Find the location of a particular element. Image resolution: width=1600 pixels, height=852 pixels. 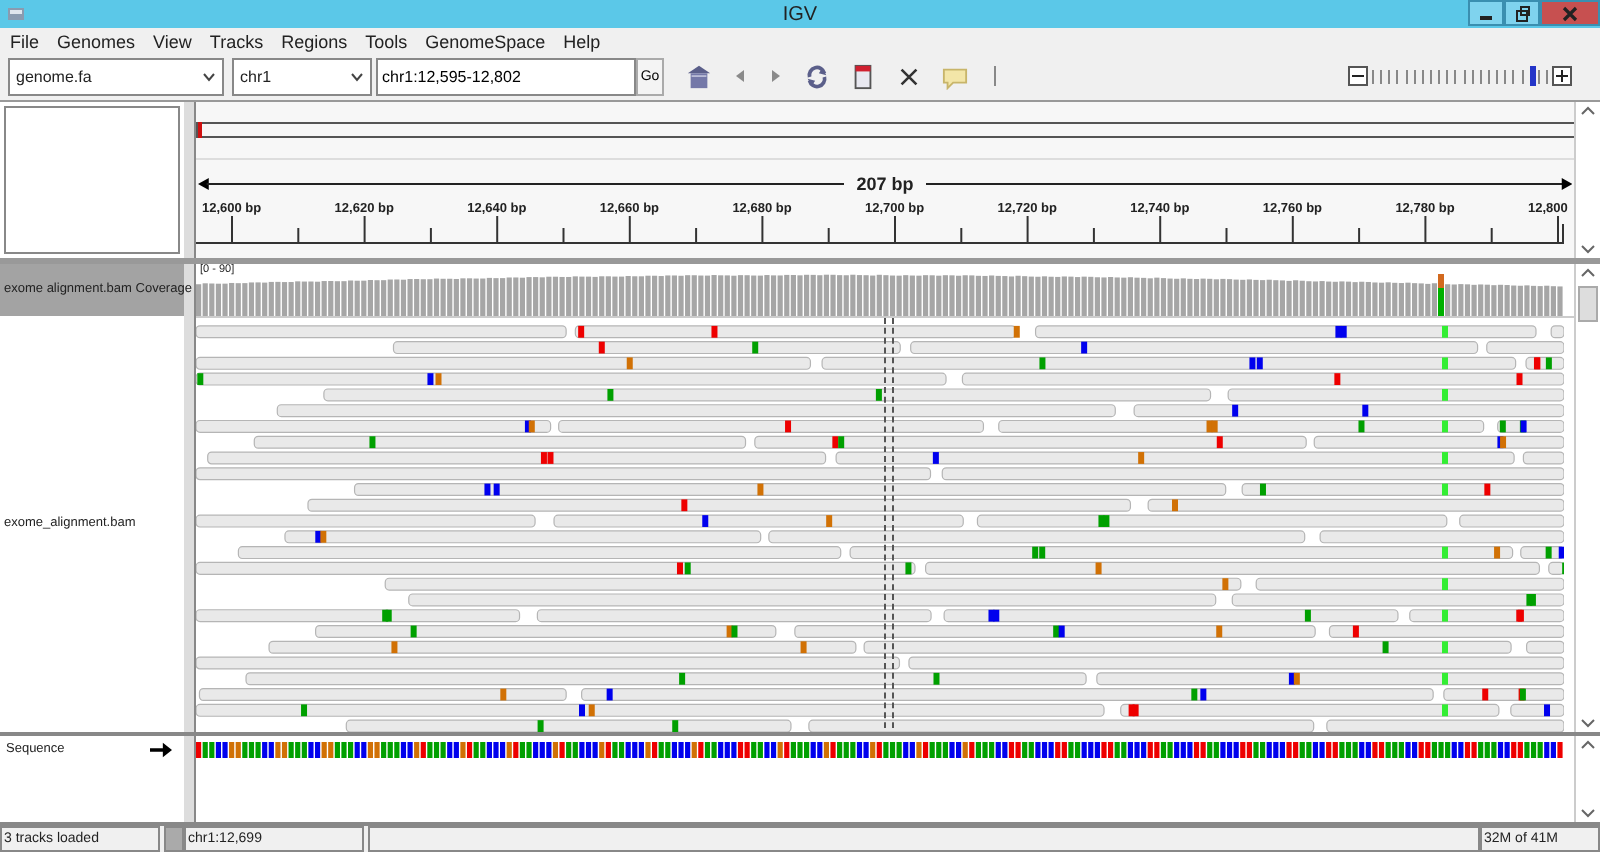

minimize-button is located at coordinates (1486, 13).